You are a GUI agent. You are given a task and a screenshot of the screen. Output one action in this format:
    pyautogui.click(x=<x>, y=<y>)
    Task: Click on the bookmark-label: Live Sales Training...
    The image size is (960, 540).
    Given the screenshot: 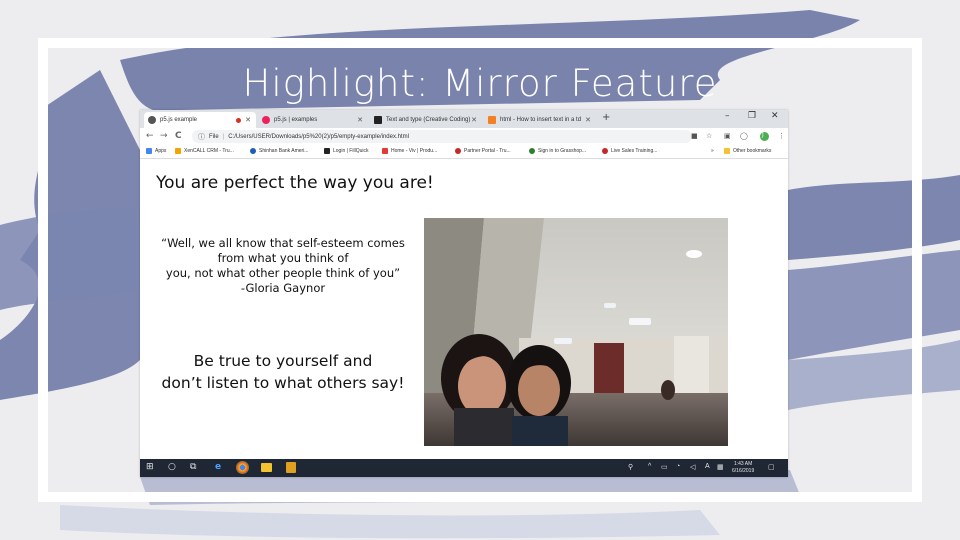 What is the action you would take?
    pyautogui.click(x=634, y=151)
    